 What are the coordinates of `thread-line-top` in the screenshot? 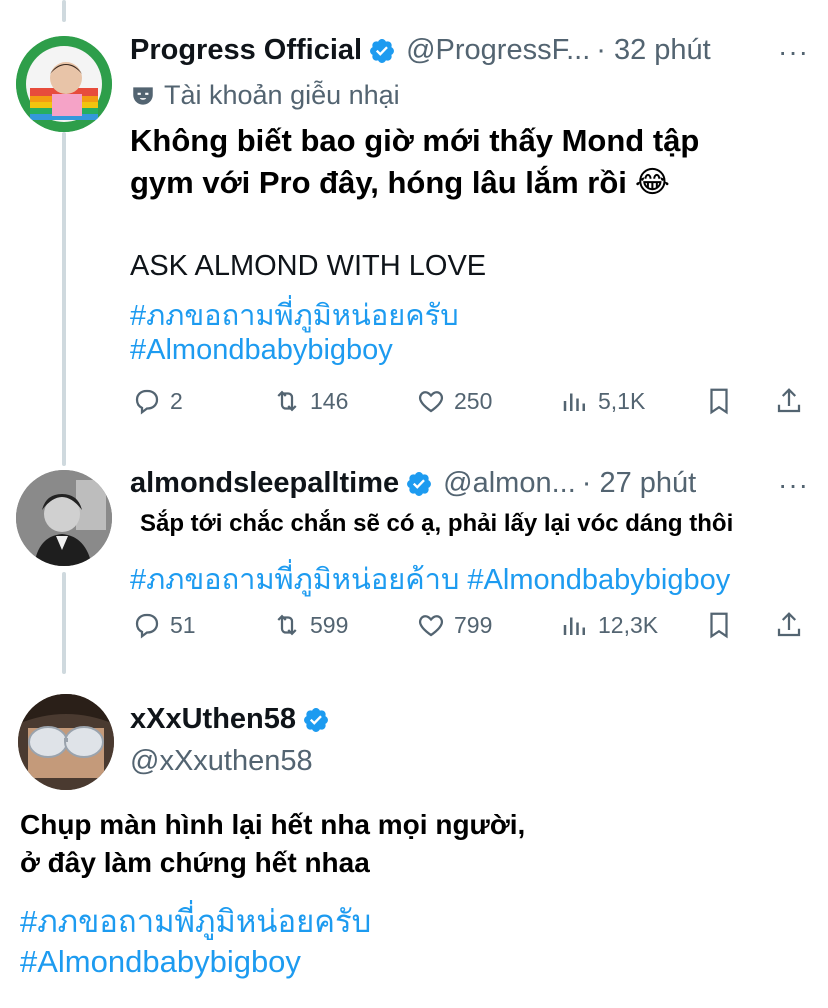 It's located at (64, 11).